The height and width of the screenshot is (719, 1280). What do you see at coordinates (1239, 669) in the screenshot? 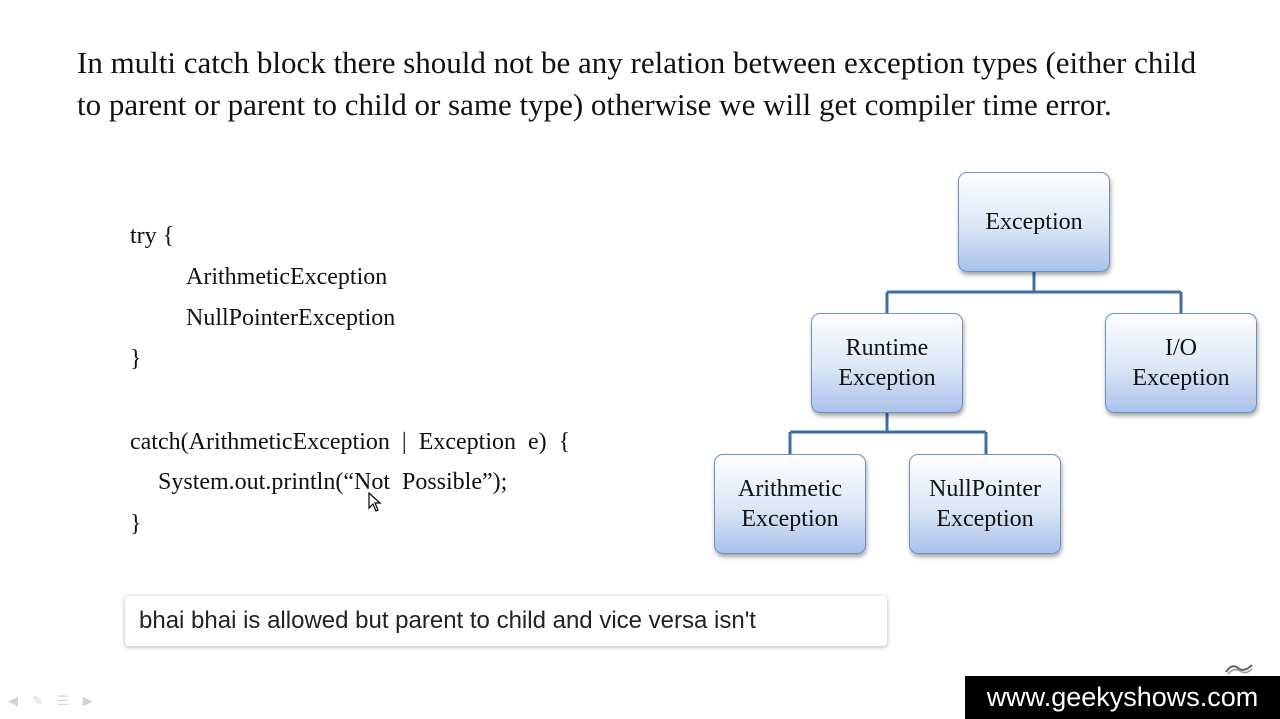
I see `logo-wave-icon` at bounding box center [1239, 669].